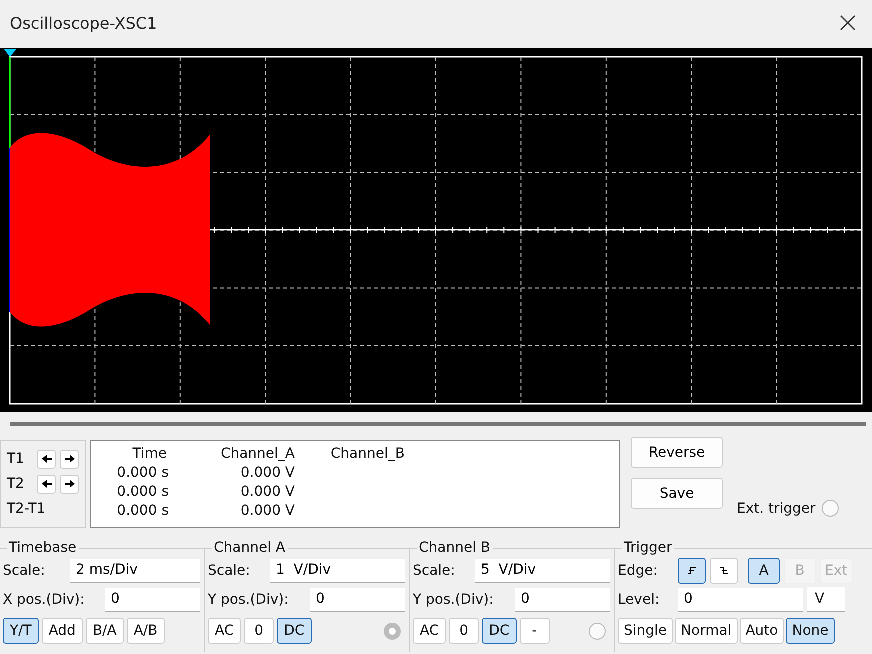 The image size is (872, 654). What do you see at coordinates (648, 548) in the screenshot?
I see `group-title: Trigger` at bounding box center [648, 548].